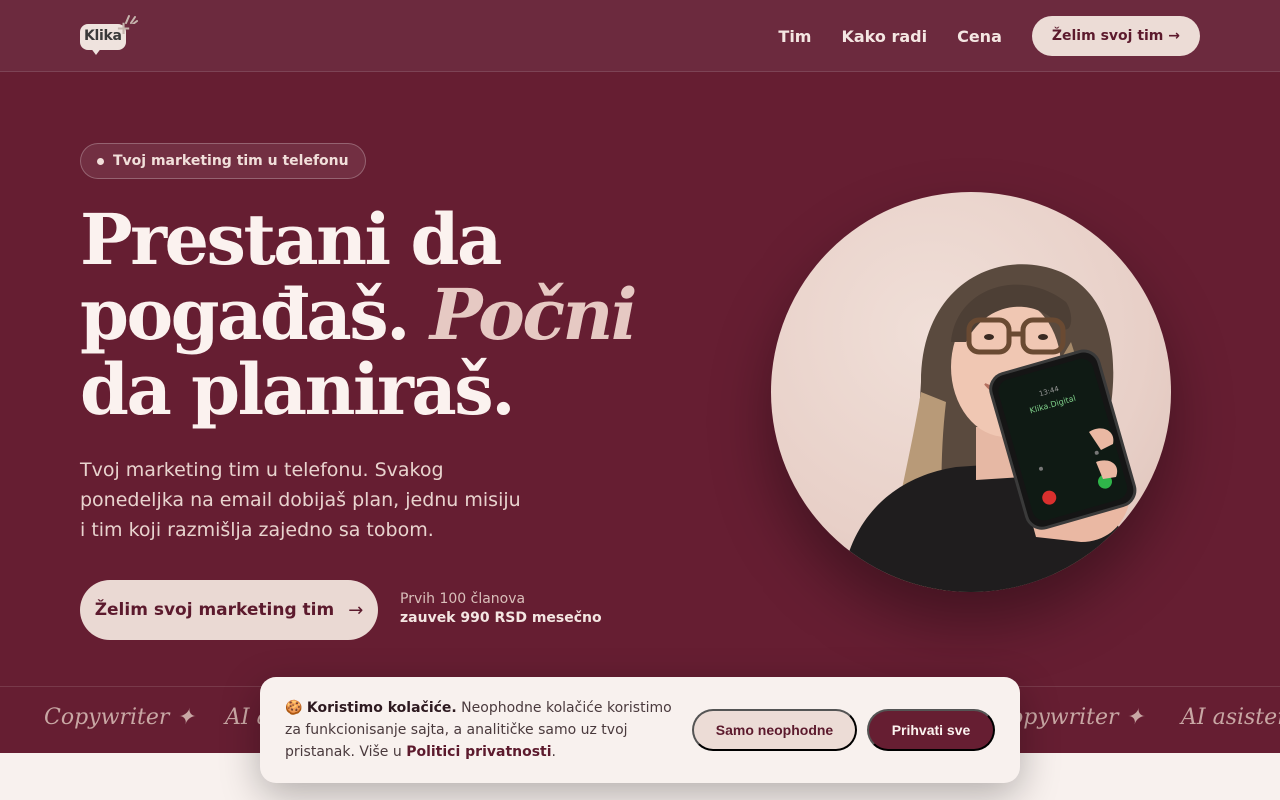 The width and height of the screenshot is (1280, 800). I want to click on header-cta-button: Želim svoj tim →, so click(1115, 36).